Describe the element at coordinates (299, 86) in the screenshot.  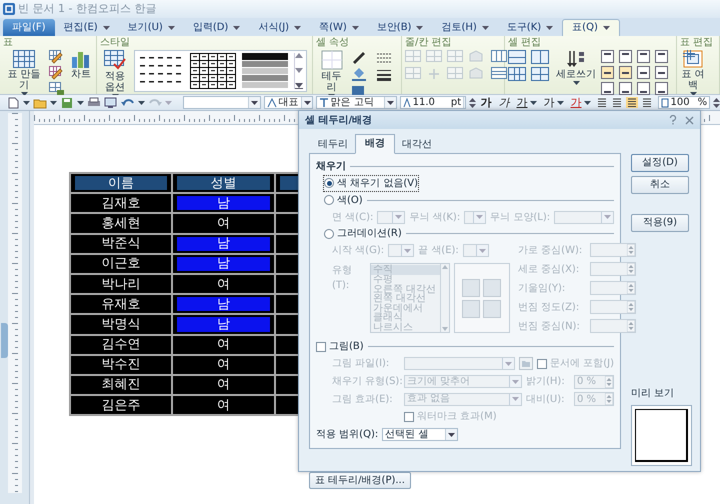
I see `expand-icon` at that location.